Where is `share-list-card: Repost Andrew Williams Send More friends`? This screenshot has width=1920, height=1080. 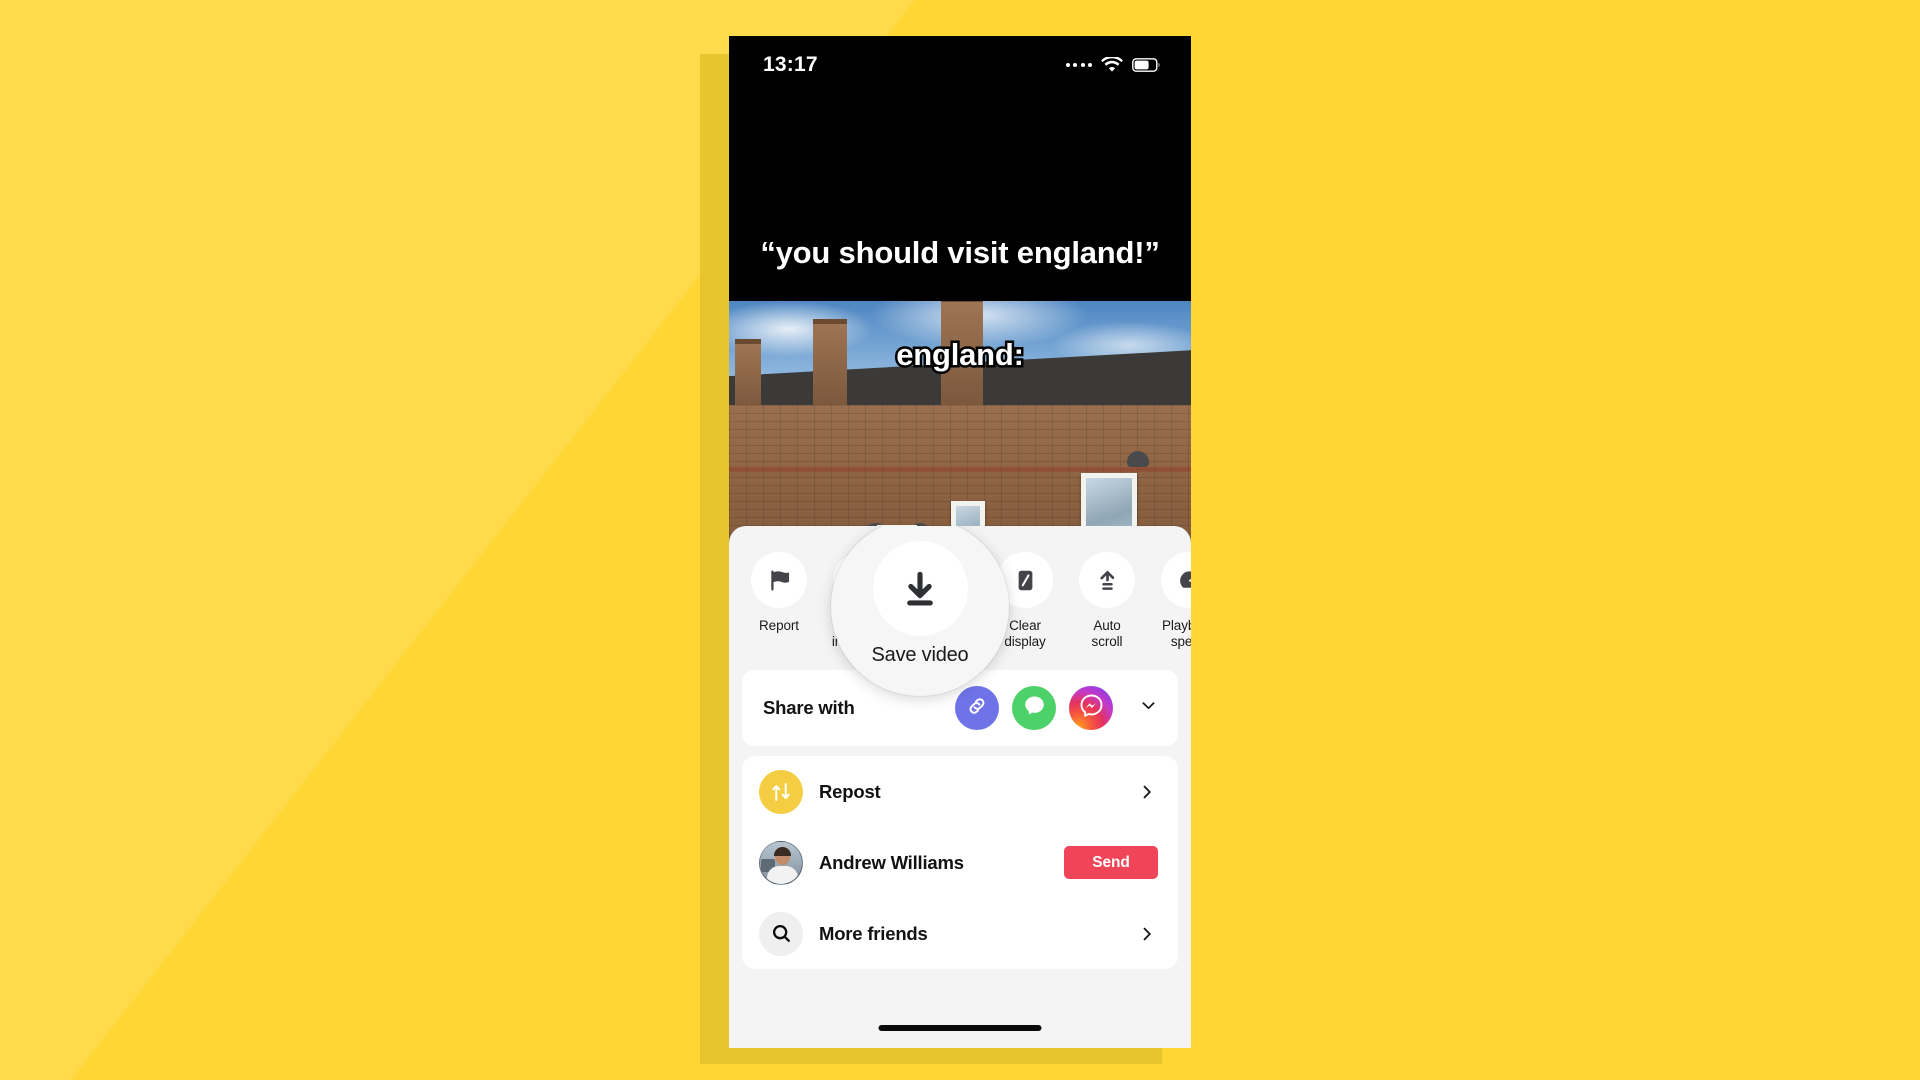 share-list-card: Repost Andrew Williams Send More friends is located at coordinates (960, 862).